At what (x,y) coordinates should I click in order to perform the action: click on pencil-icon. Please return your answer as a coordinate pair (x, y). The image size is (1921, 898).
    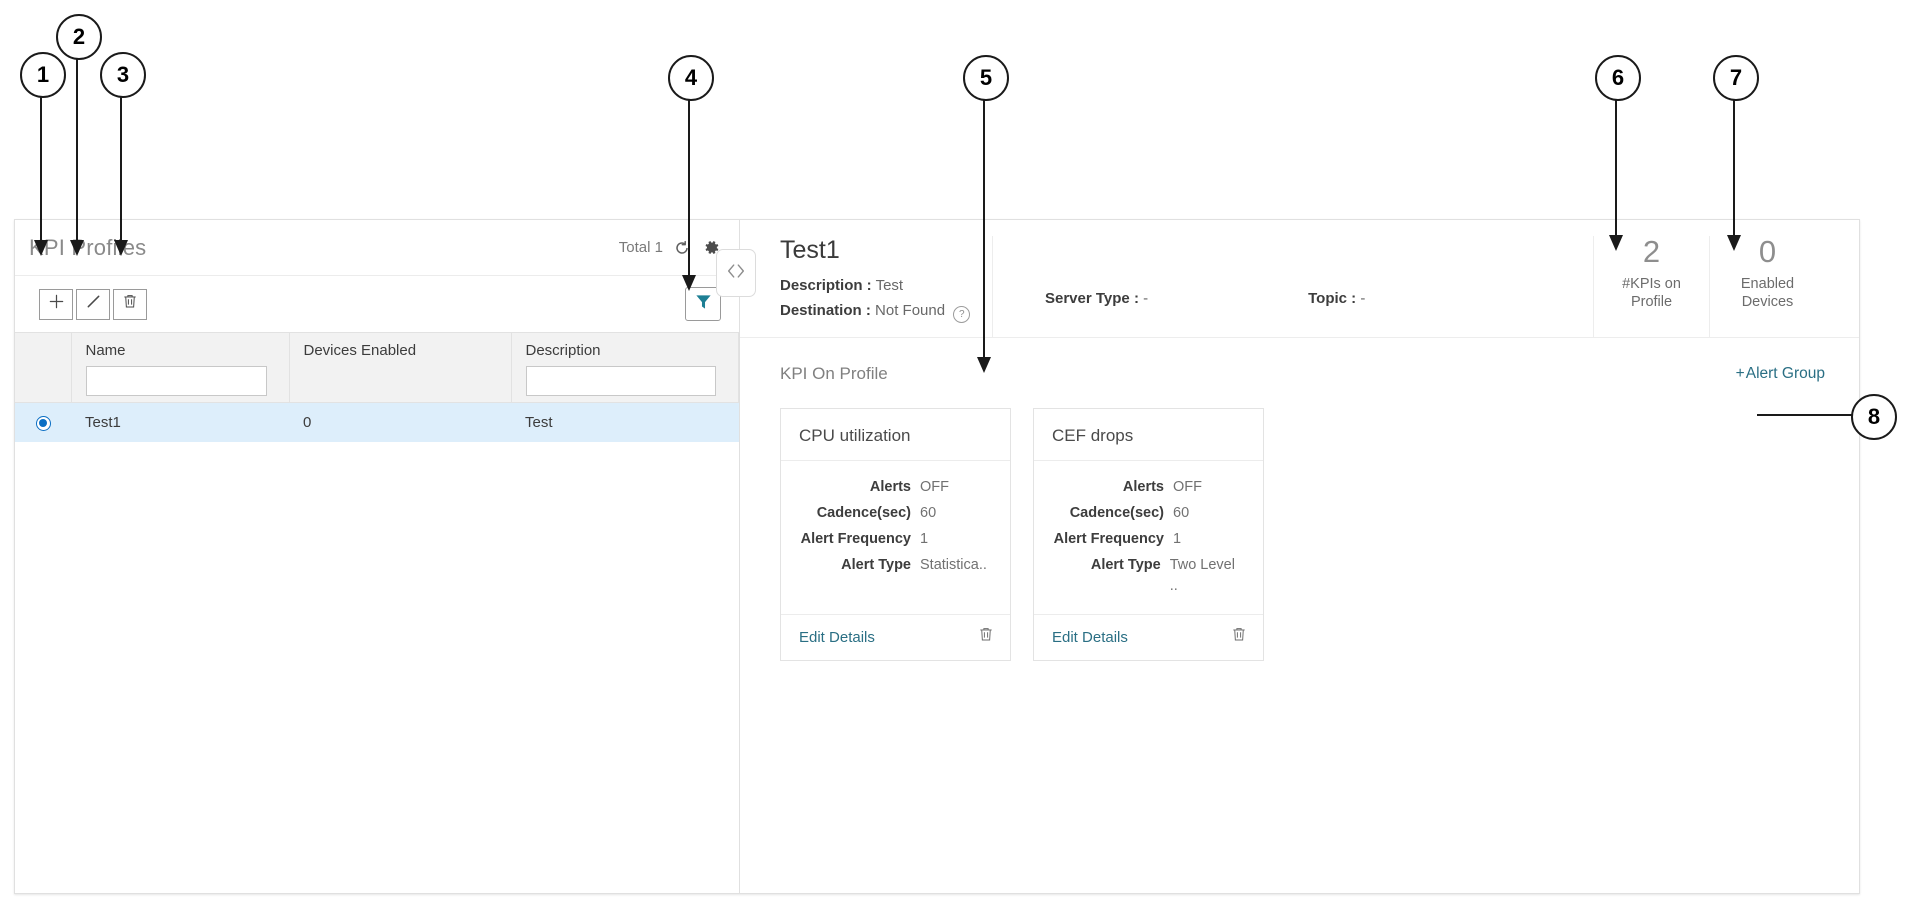
    Looking at the image, I should click on (93, 304).